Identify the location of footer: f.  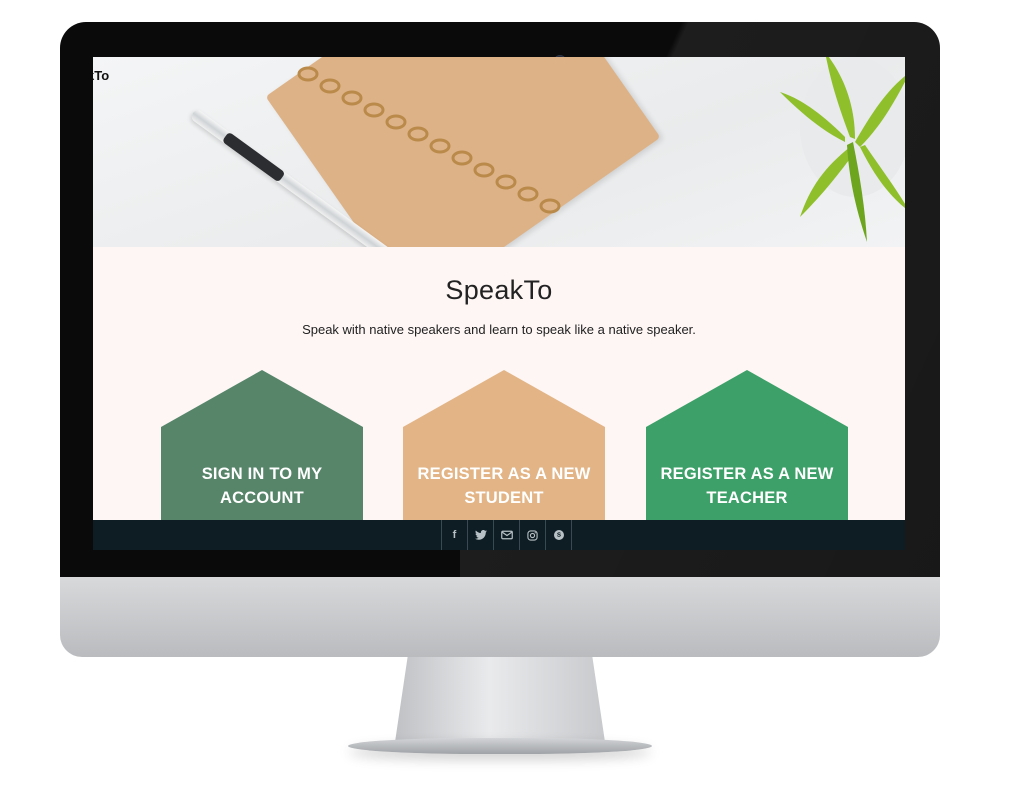
(499, 535).